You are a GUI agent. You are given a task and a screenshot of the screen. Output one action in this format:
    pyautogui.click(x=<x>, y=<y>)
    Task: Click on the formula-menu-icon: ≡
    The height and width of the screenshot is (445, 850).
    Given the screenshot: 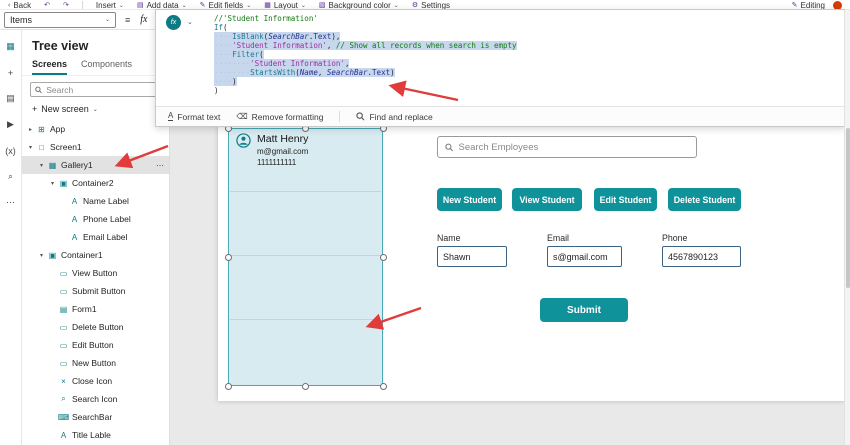 What is the action you would take?
    pyautogui.click(x=127, y=20)
    